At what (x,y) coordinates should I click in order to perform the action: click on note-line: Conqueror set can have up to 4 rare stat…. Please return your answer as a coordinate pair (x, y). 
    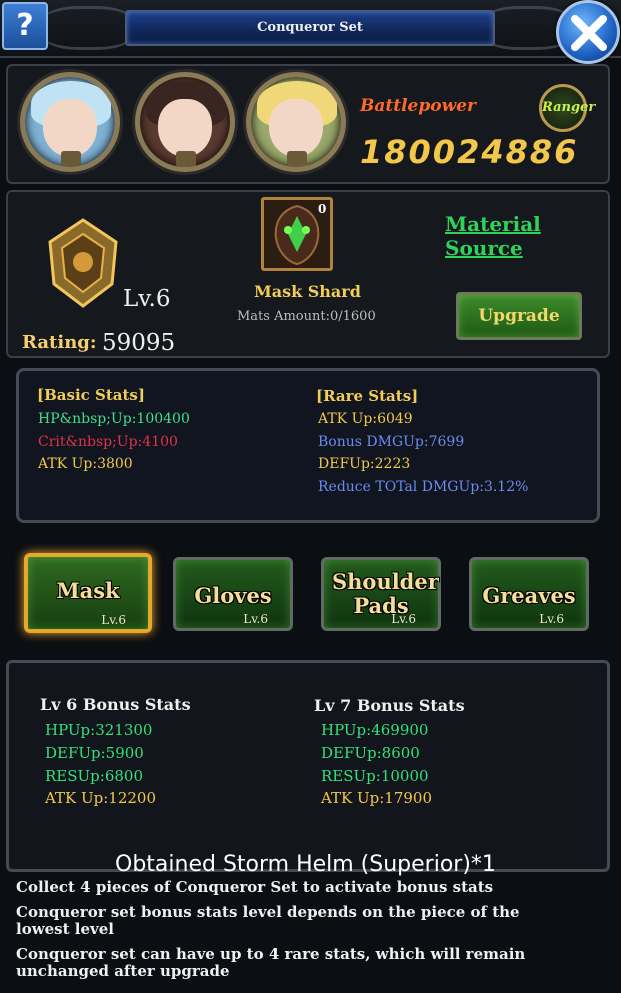
    Looking at the image, I should click on (271, 962).